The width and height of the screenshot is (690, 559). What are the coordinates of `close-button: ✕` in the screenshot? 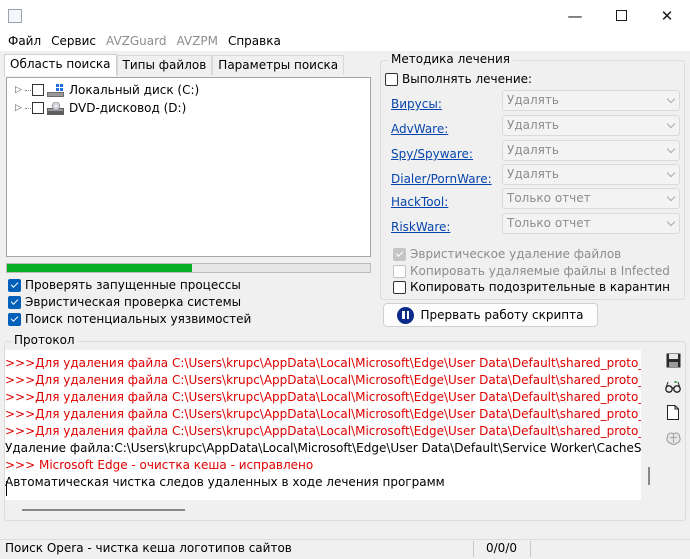 It's located at (667, 15).